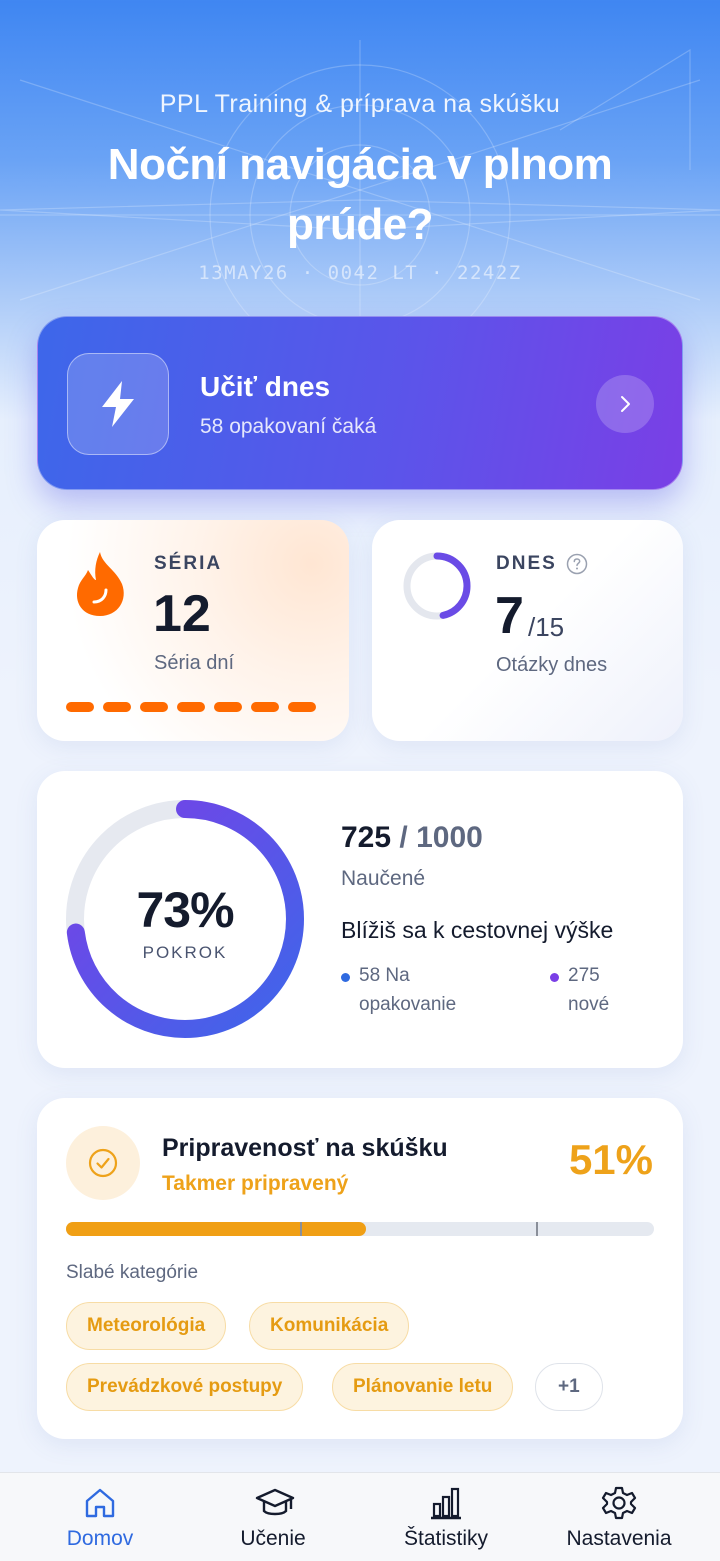 The height and width of the screenshot is (1561, 720). I want to click on chip-operational-procedures: Prevádzkové postupy, so click(185, 1387).